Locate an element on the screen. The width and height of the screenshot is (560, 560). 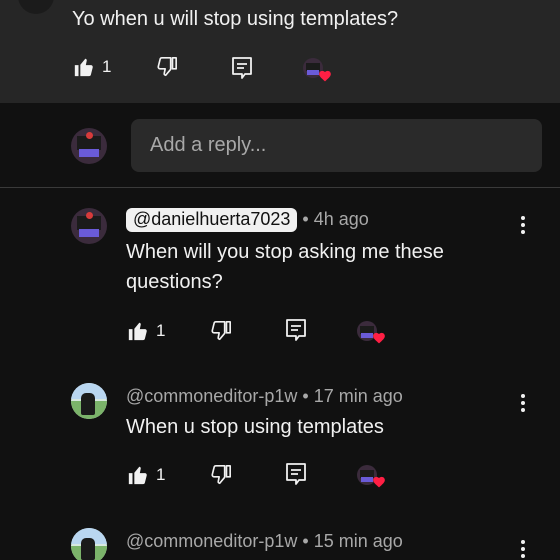
comment-text: Yo when u will stop using templates? is located at coordinates (235, 19).